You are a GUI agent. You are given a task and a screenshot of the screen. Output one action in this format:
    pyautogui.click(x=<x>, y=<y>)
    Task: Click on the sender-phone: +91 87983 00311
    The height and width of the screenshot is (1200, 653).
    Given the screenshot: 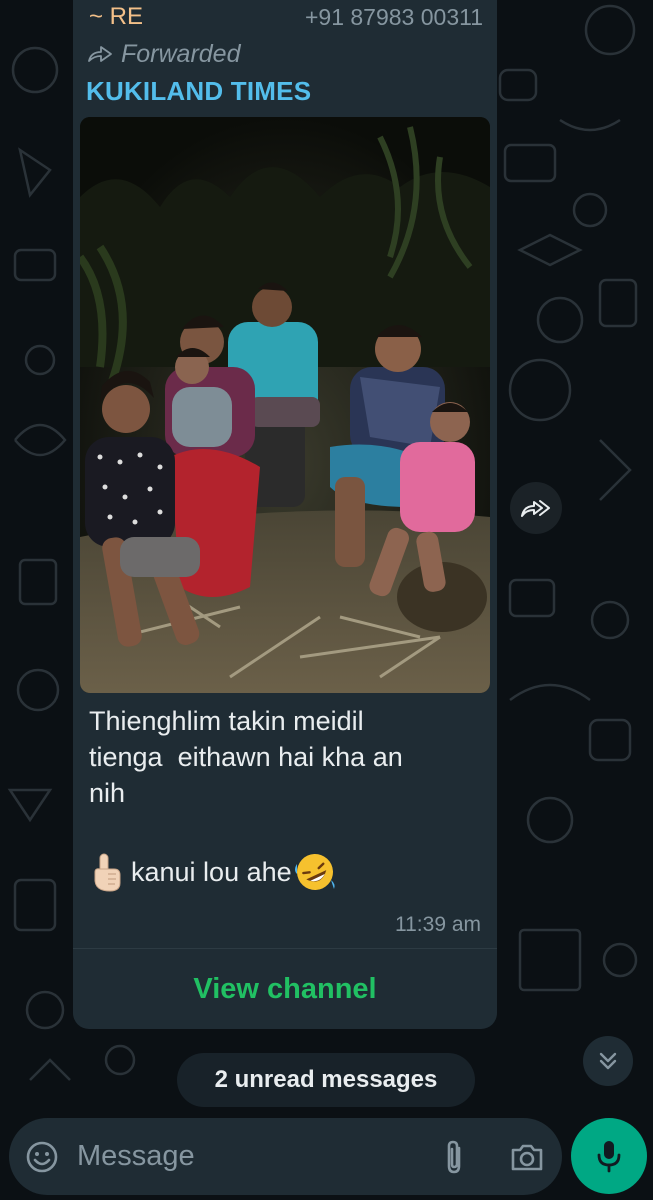 What is the action you would take?
    pyautogui.click(x=393, y=16)
    